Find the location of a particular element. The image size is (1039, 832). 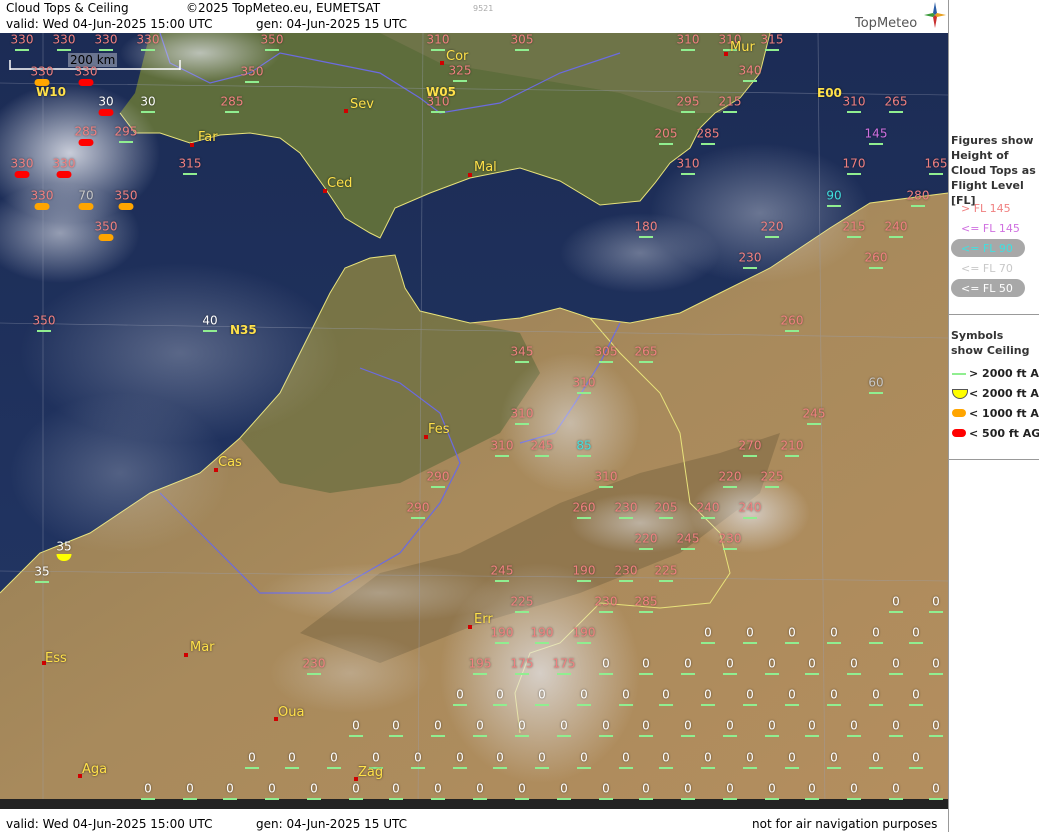

cloud-top-label: 190 is located at coordinates (502, 632).